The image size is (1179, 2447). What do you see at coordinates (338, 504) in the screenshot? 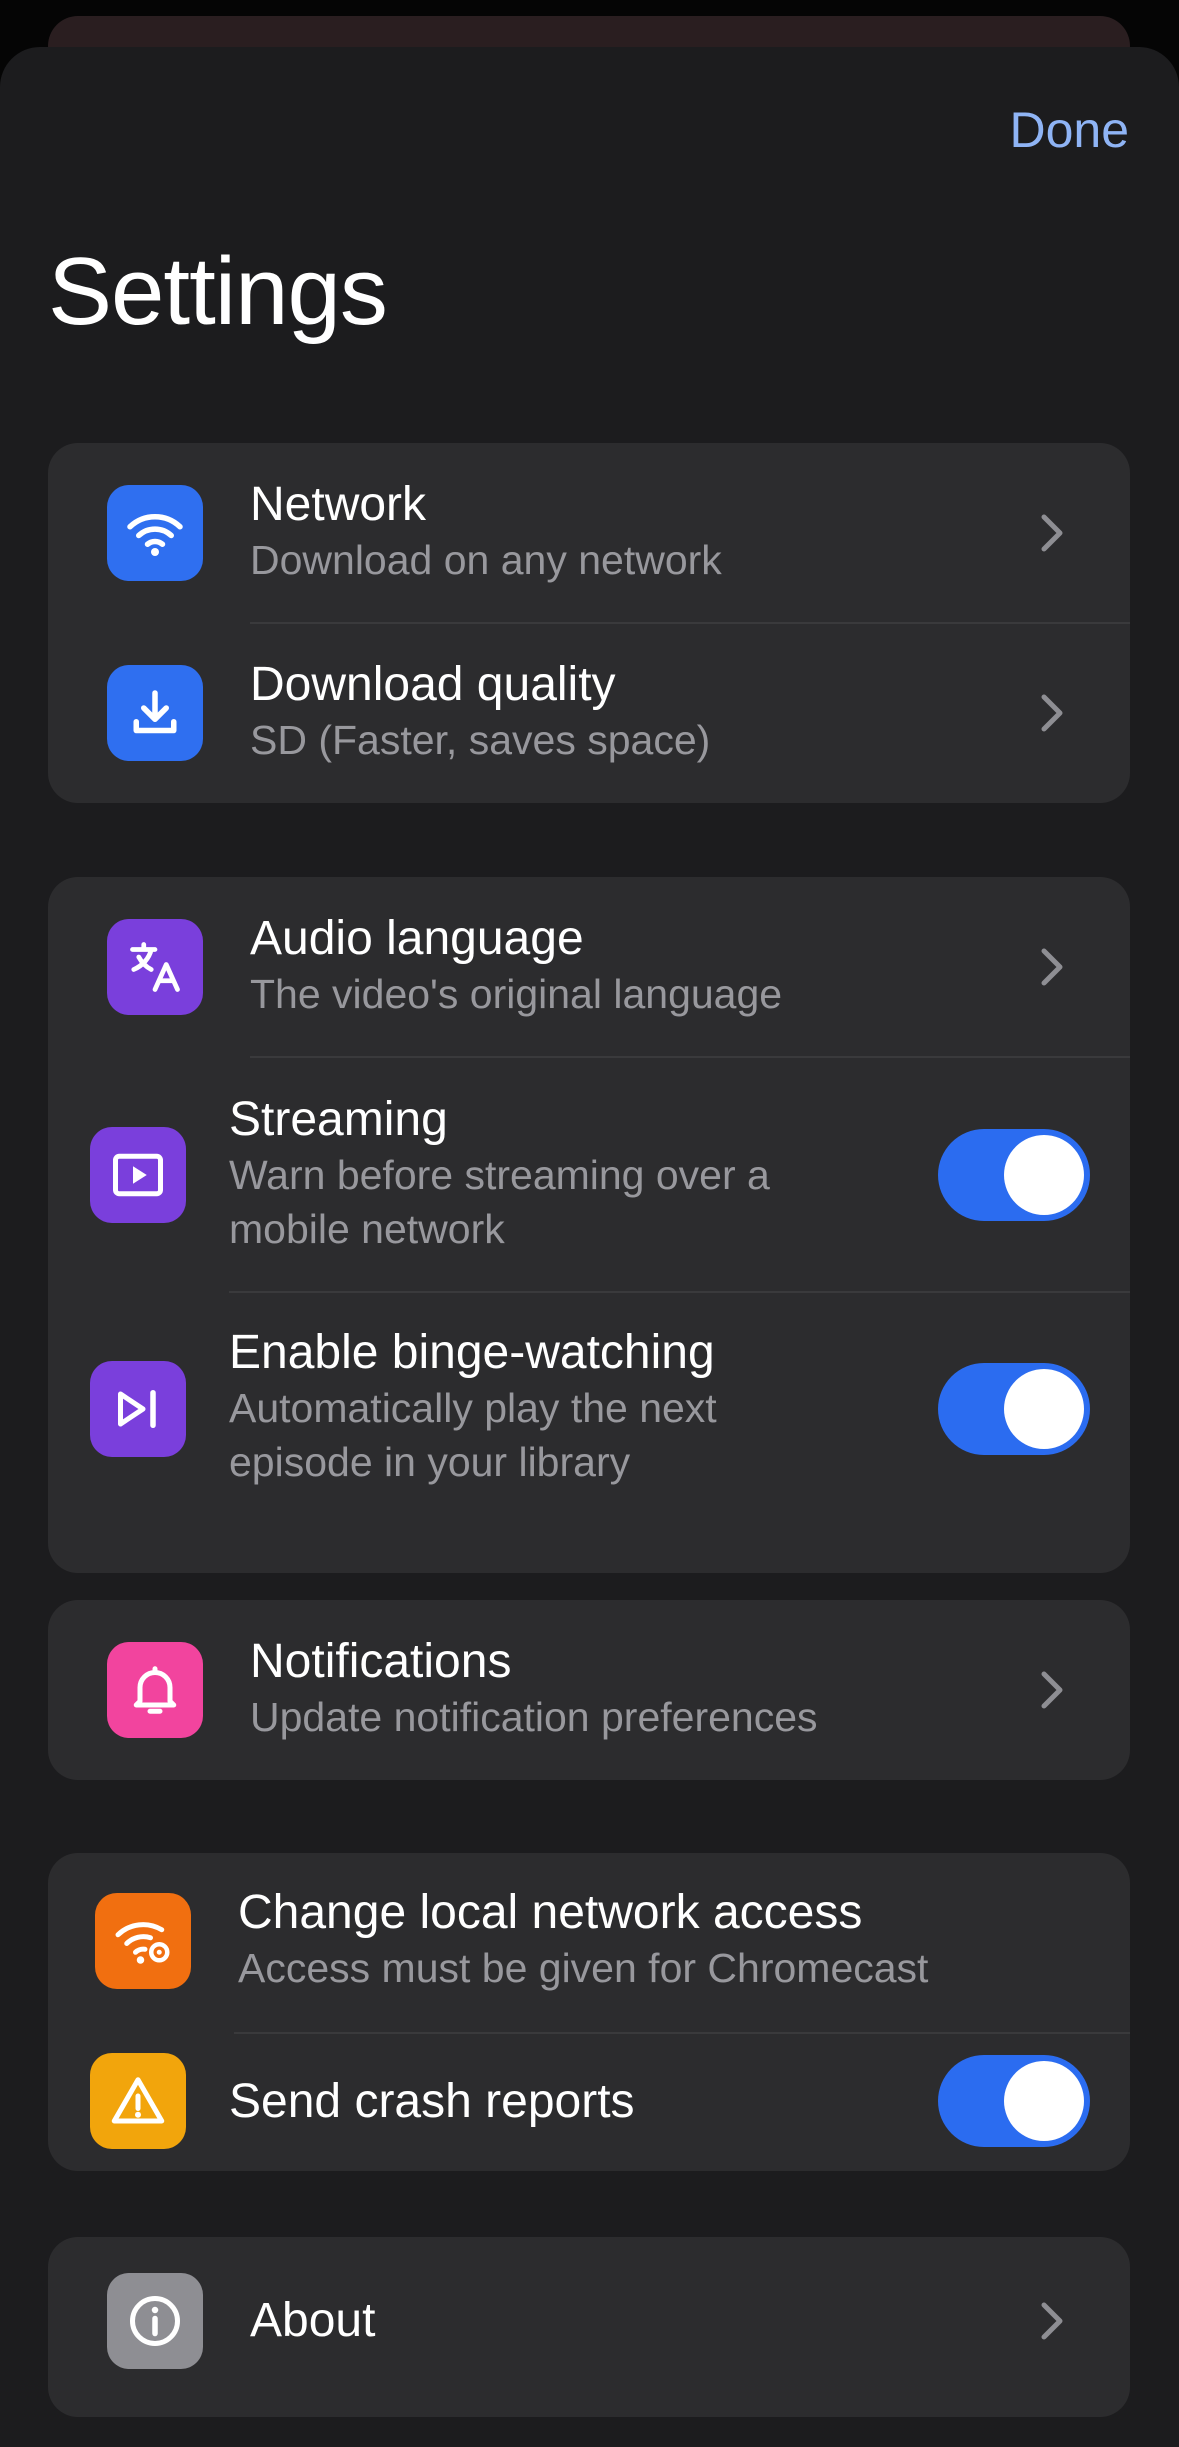
I see `network-title: Network` at bounding box center [338, 504].